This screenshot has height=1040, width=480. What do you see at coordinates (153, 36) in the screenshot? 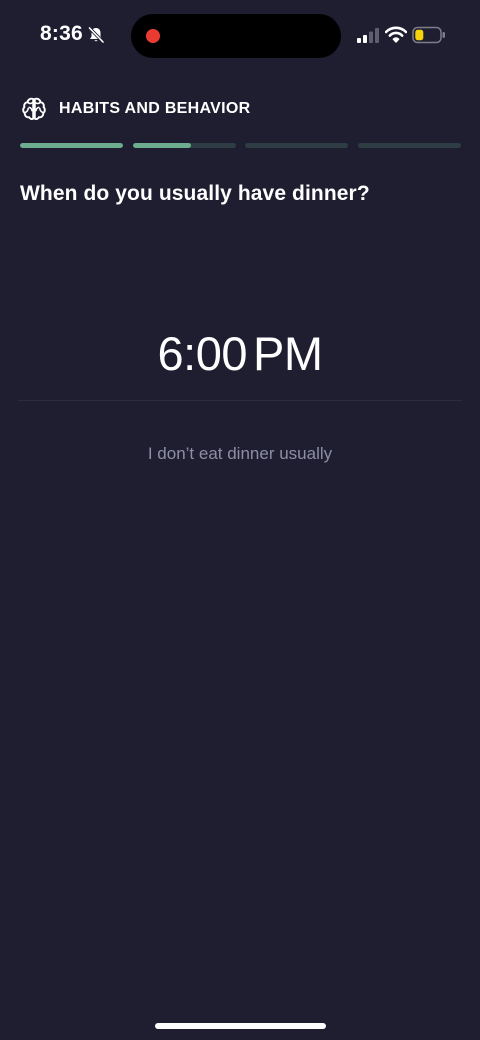
I see `recording-indicator-icon` at bounding box center [153, 36].